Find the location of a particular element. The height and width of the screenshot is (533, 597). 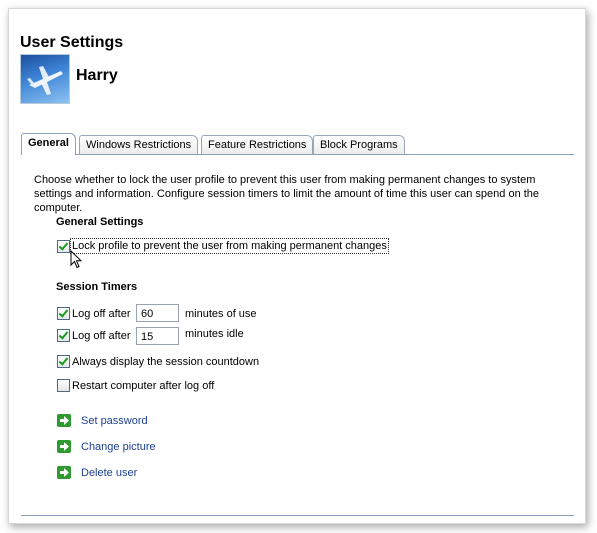

set-password-link: Set password is located at coordinates (114, 421).